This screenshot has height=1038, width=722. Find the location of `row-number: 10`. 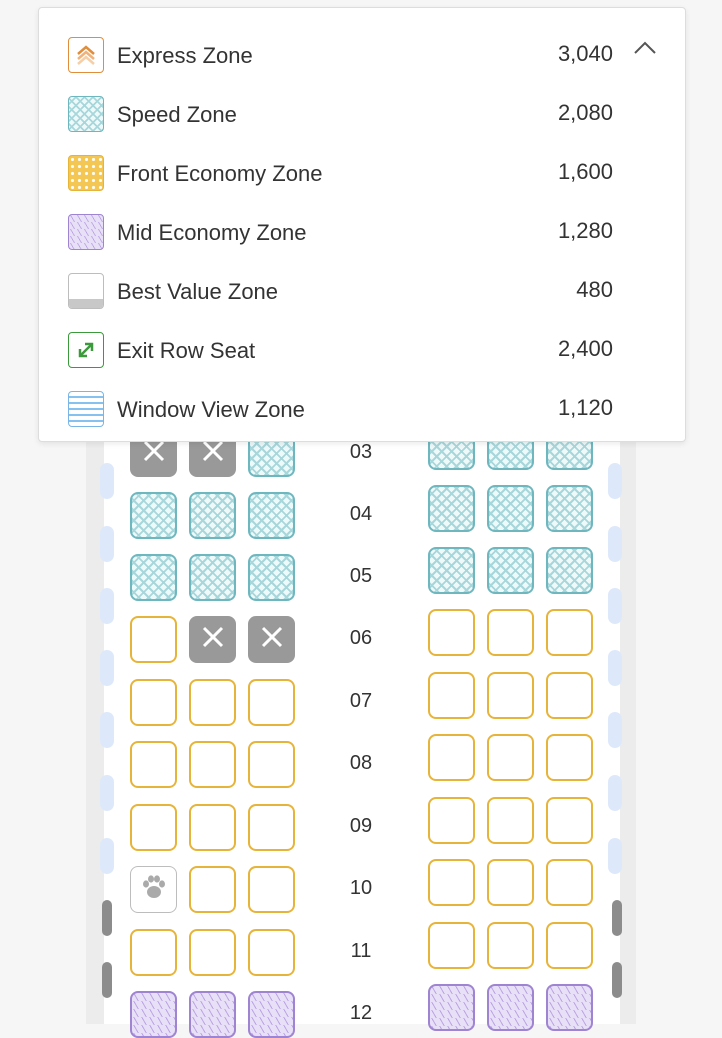

row-number: 10 is located at coordinates (361, 888).